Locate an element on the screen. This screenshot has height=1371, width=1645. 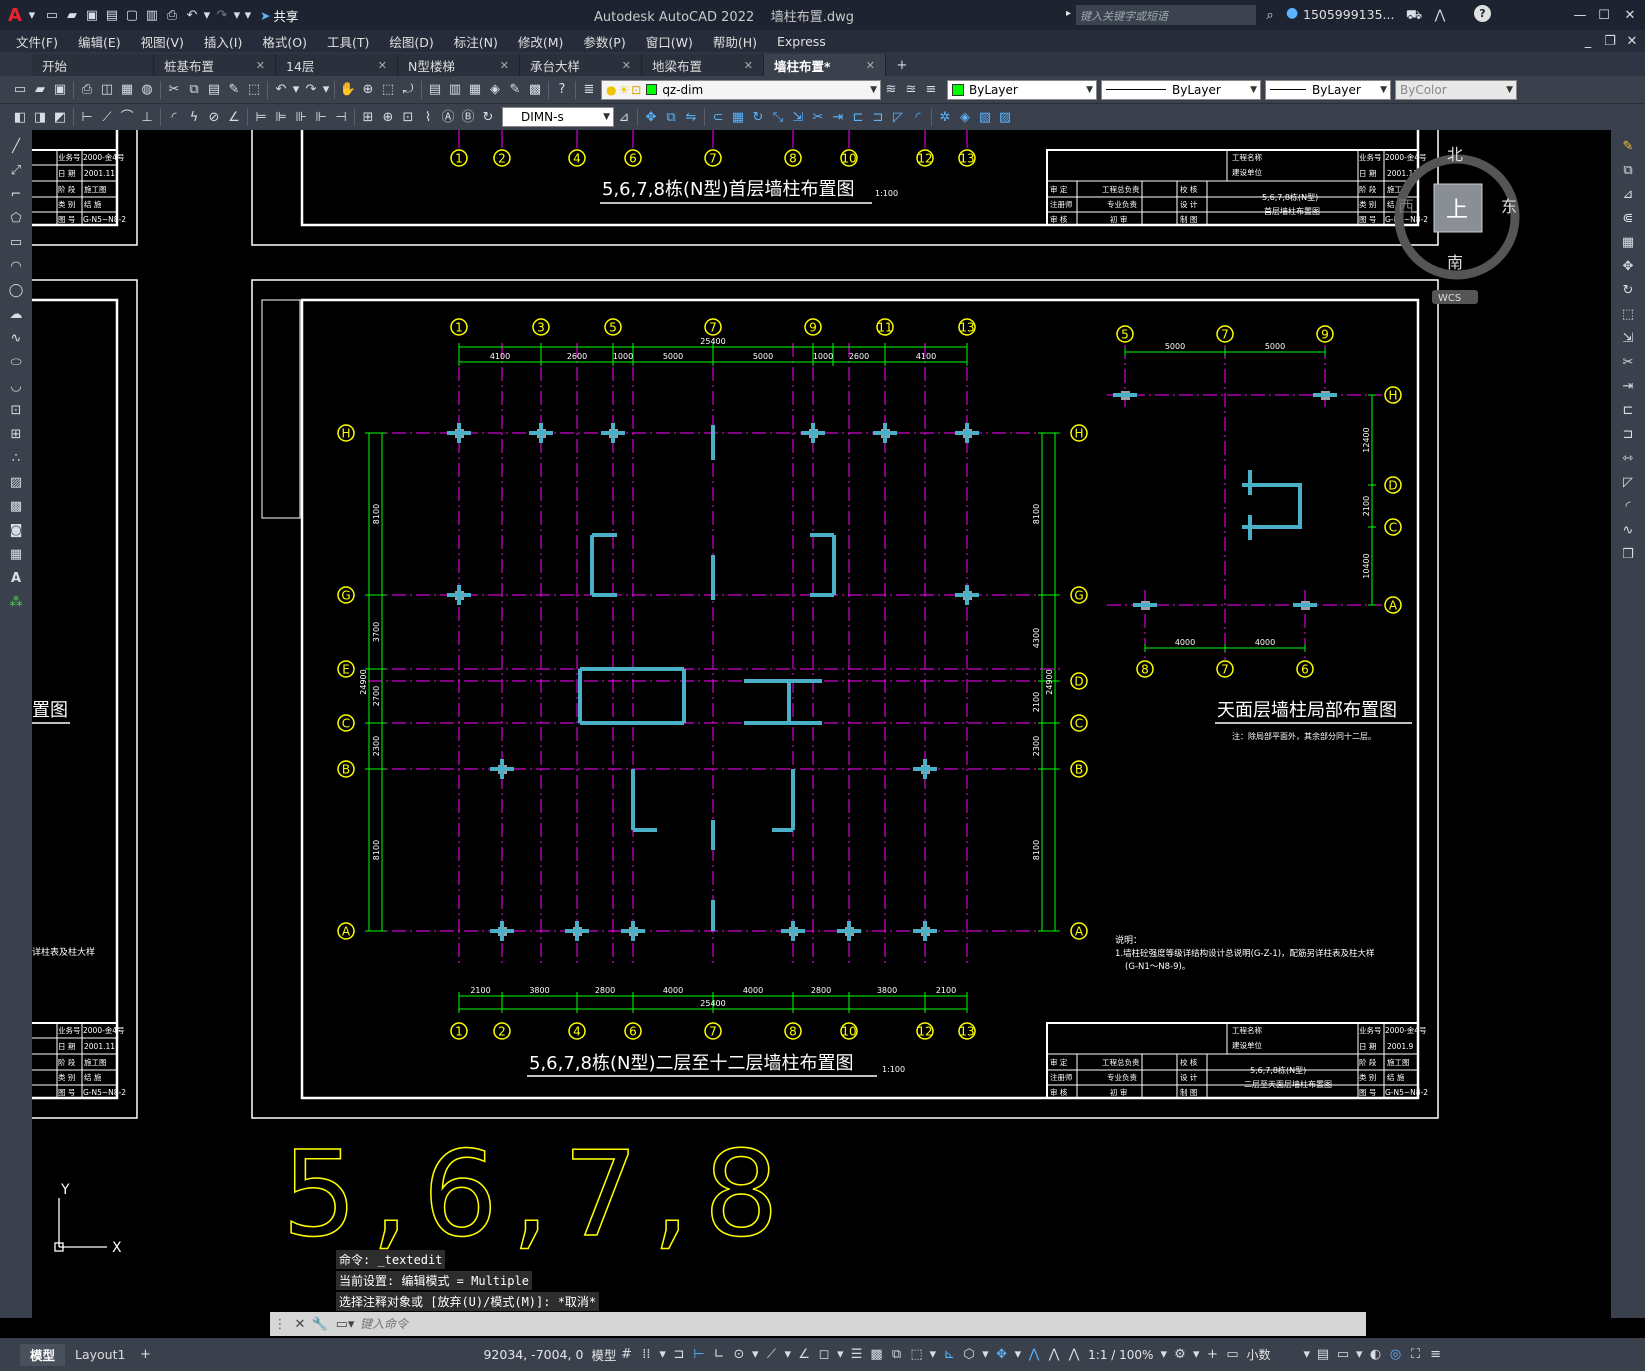
add-selected-icon: ⁂ is located at coordinates (16, 602).